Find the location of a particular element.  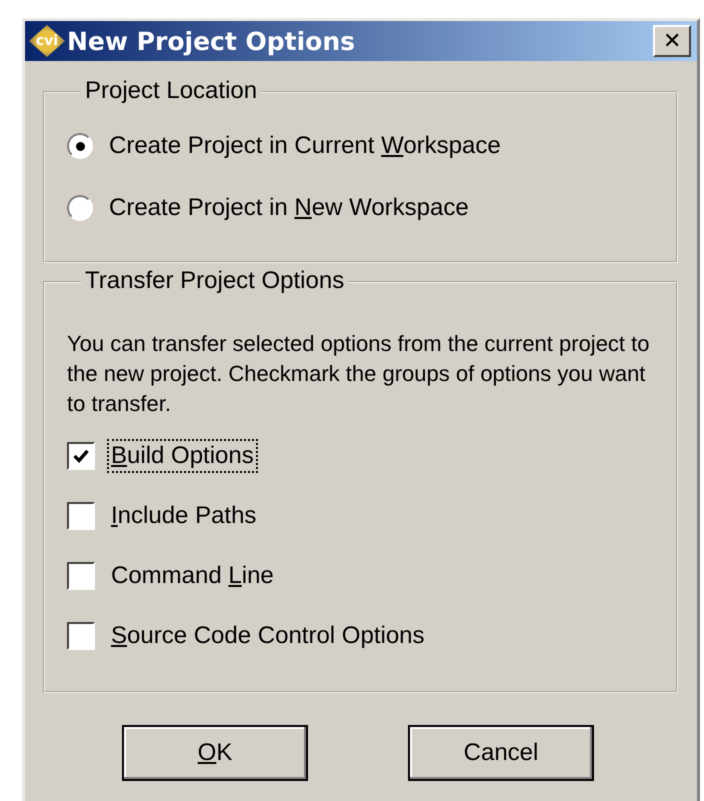

checkbox-label: Source Code Control Options is located at coordinates (268, 636).